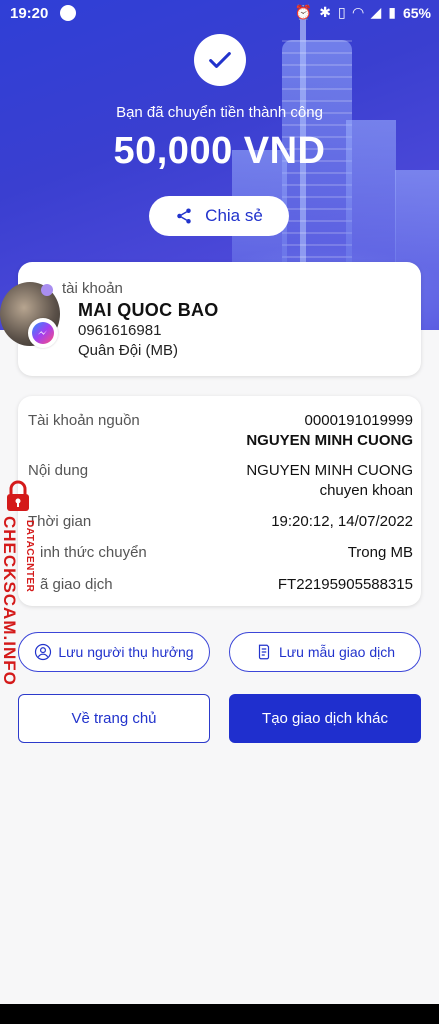 This screenshot has height=1024, width=439. I want to click on transfer-amount: 50,000 VND, so click(219, 151).